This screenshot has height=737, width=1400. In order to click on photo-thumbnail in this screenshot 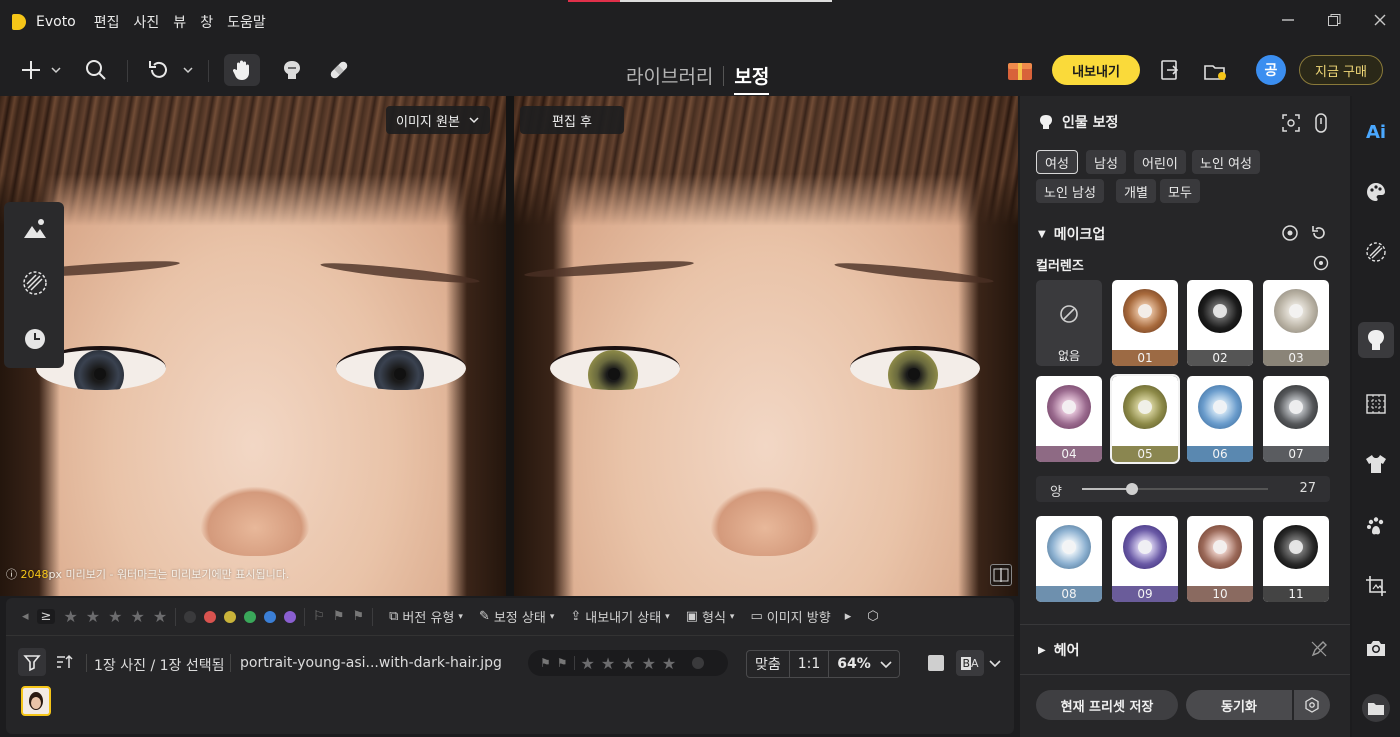, I will do `click(36, 701)`.